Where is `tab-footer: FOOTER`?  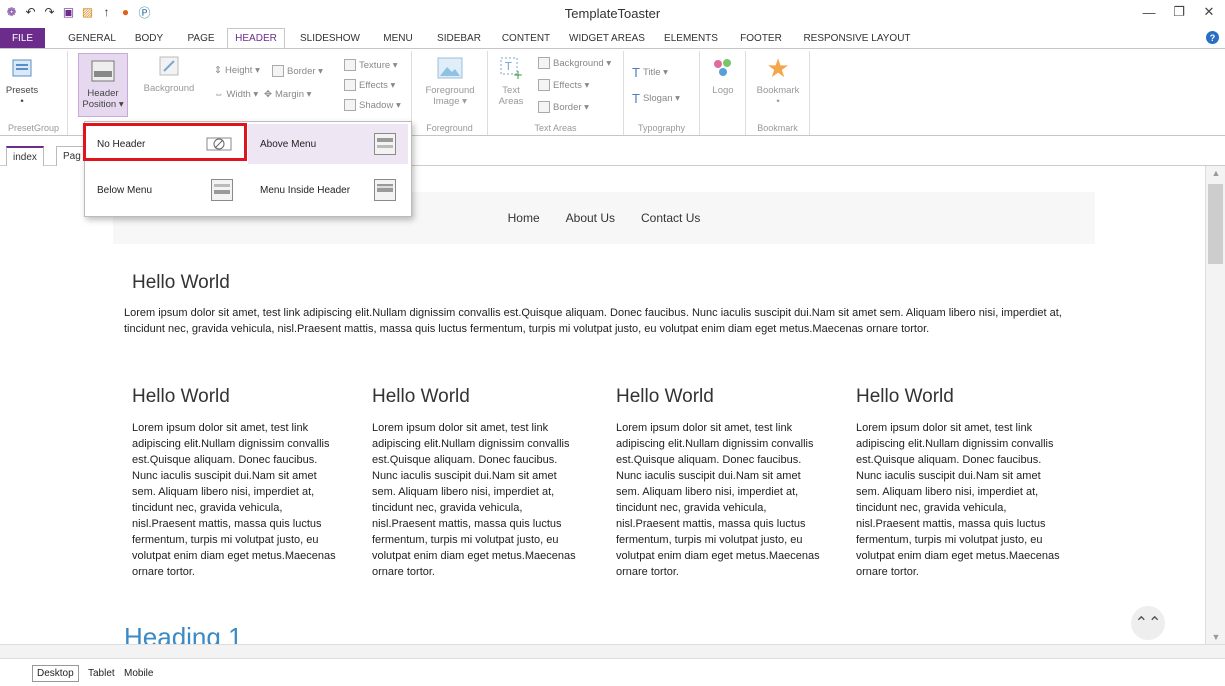
tab-footer: FOOTER is located at coordinates (761, 38).